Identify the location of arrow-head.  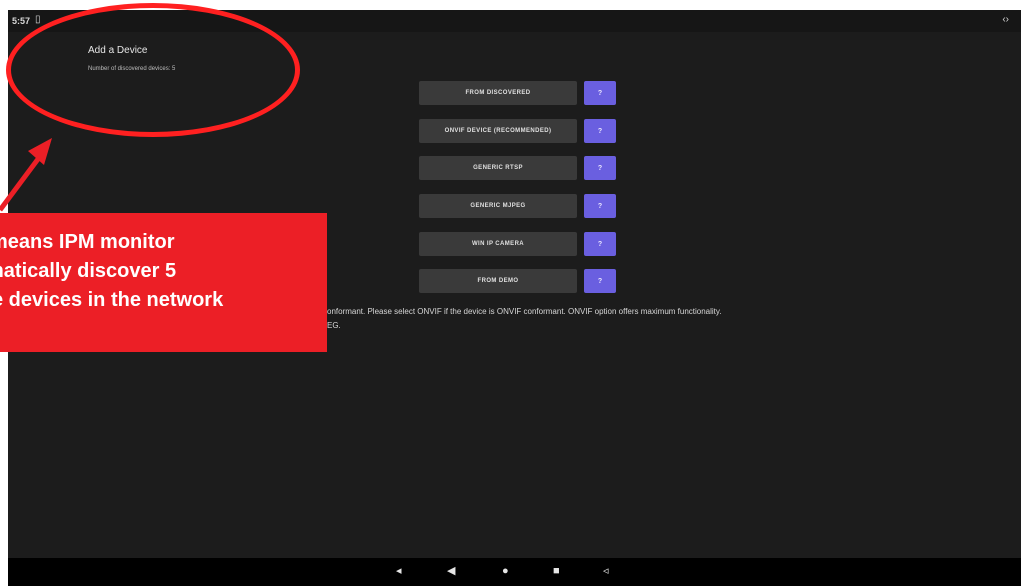
(40, 151).